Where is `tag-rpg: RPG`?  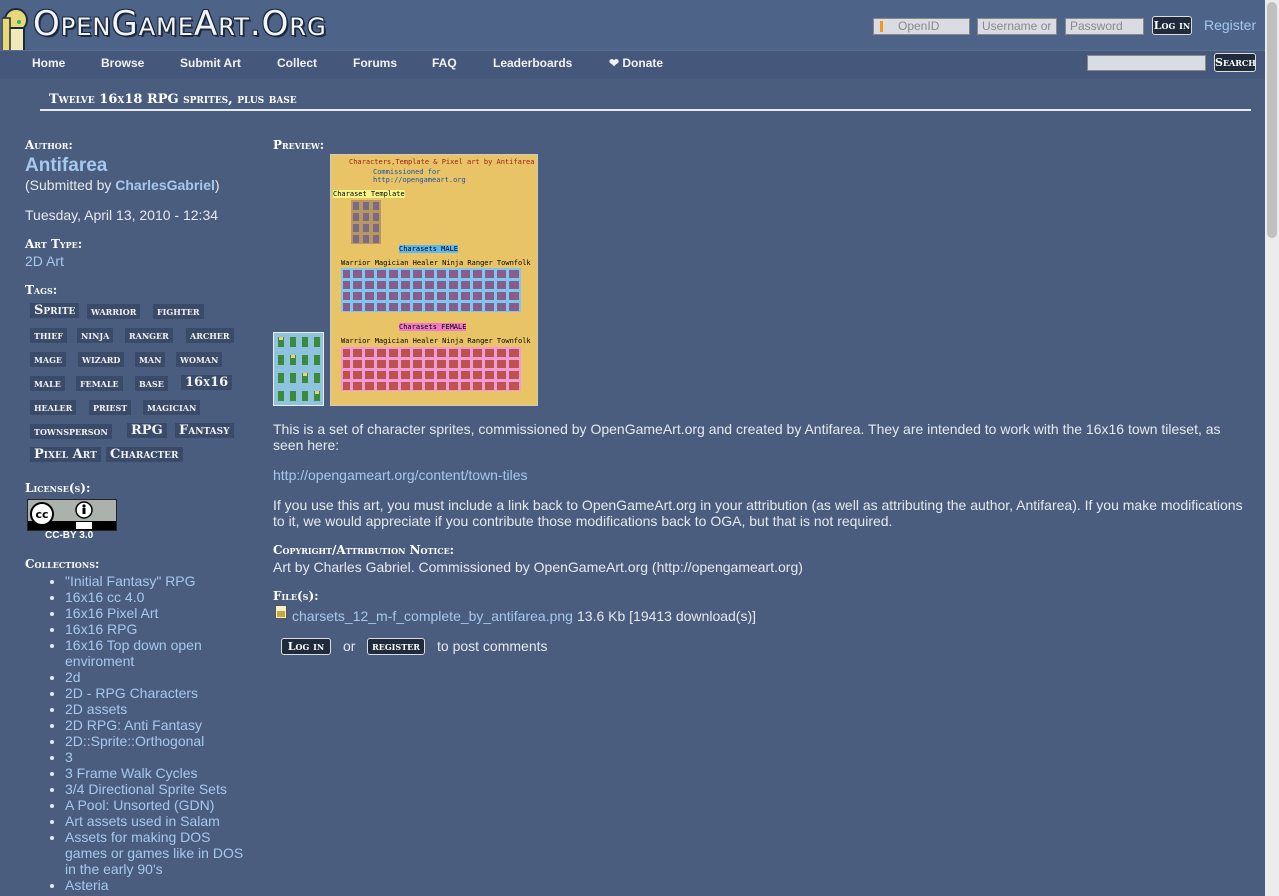
tag-rpg: RPG is located at coordinates (147, 430).